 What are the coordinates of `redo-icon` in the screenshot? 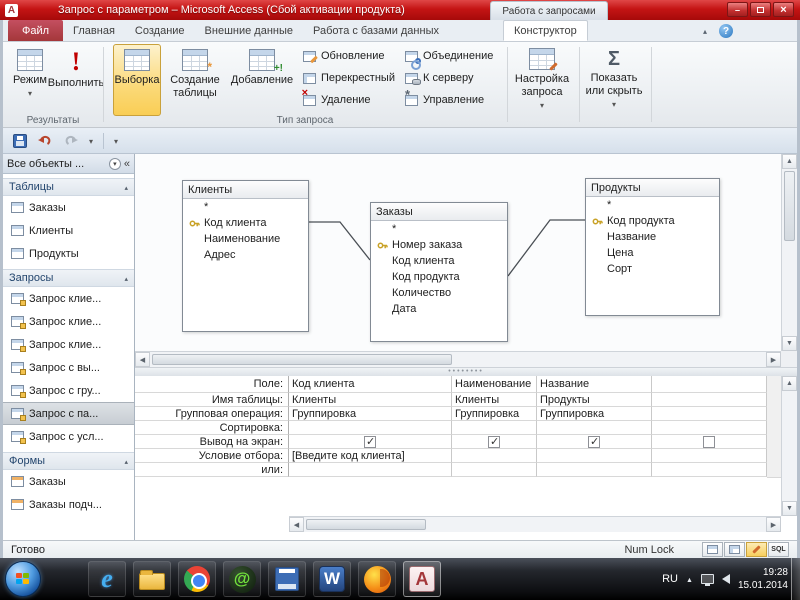 It's located at (71, 140).